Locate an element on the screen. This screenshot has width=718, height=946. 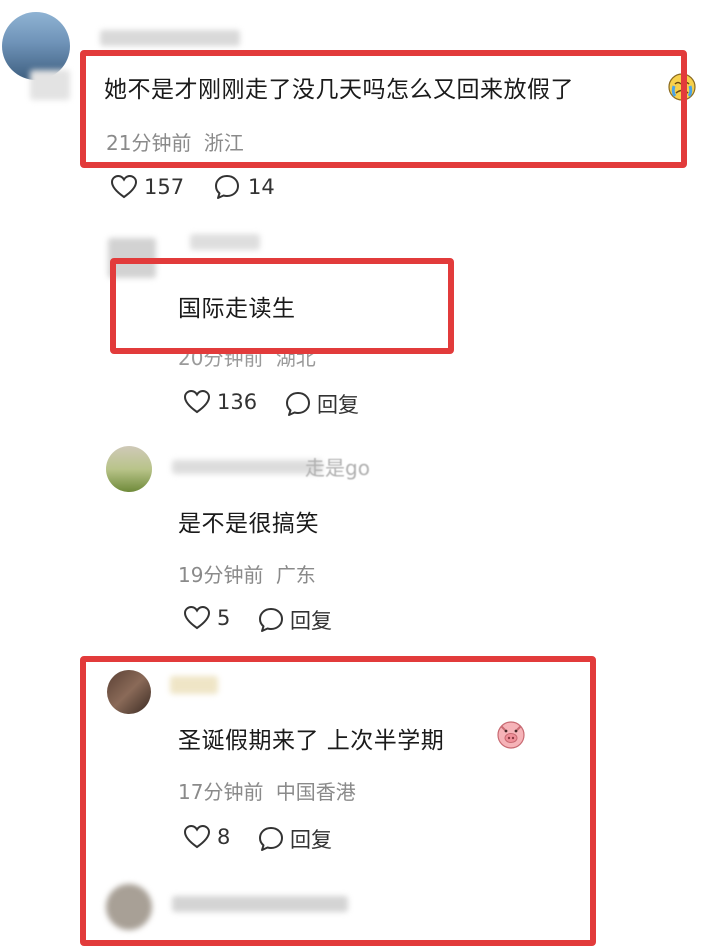
like-button: 136 is located at coordinates (220, 402).